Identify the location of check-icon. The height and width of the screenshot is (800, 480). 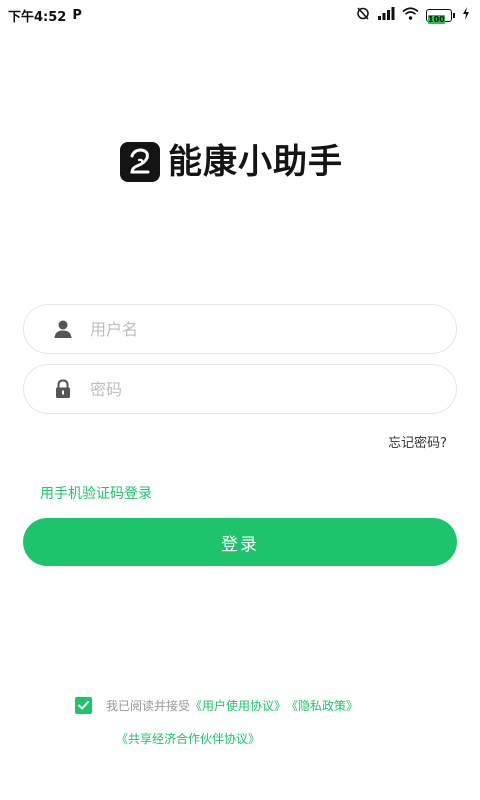
(83, 705).